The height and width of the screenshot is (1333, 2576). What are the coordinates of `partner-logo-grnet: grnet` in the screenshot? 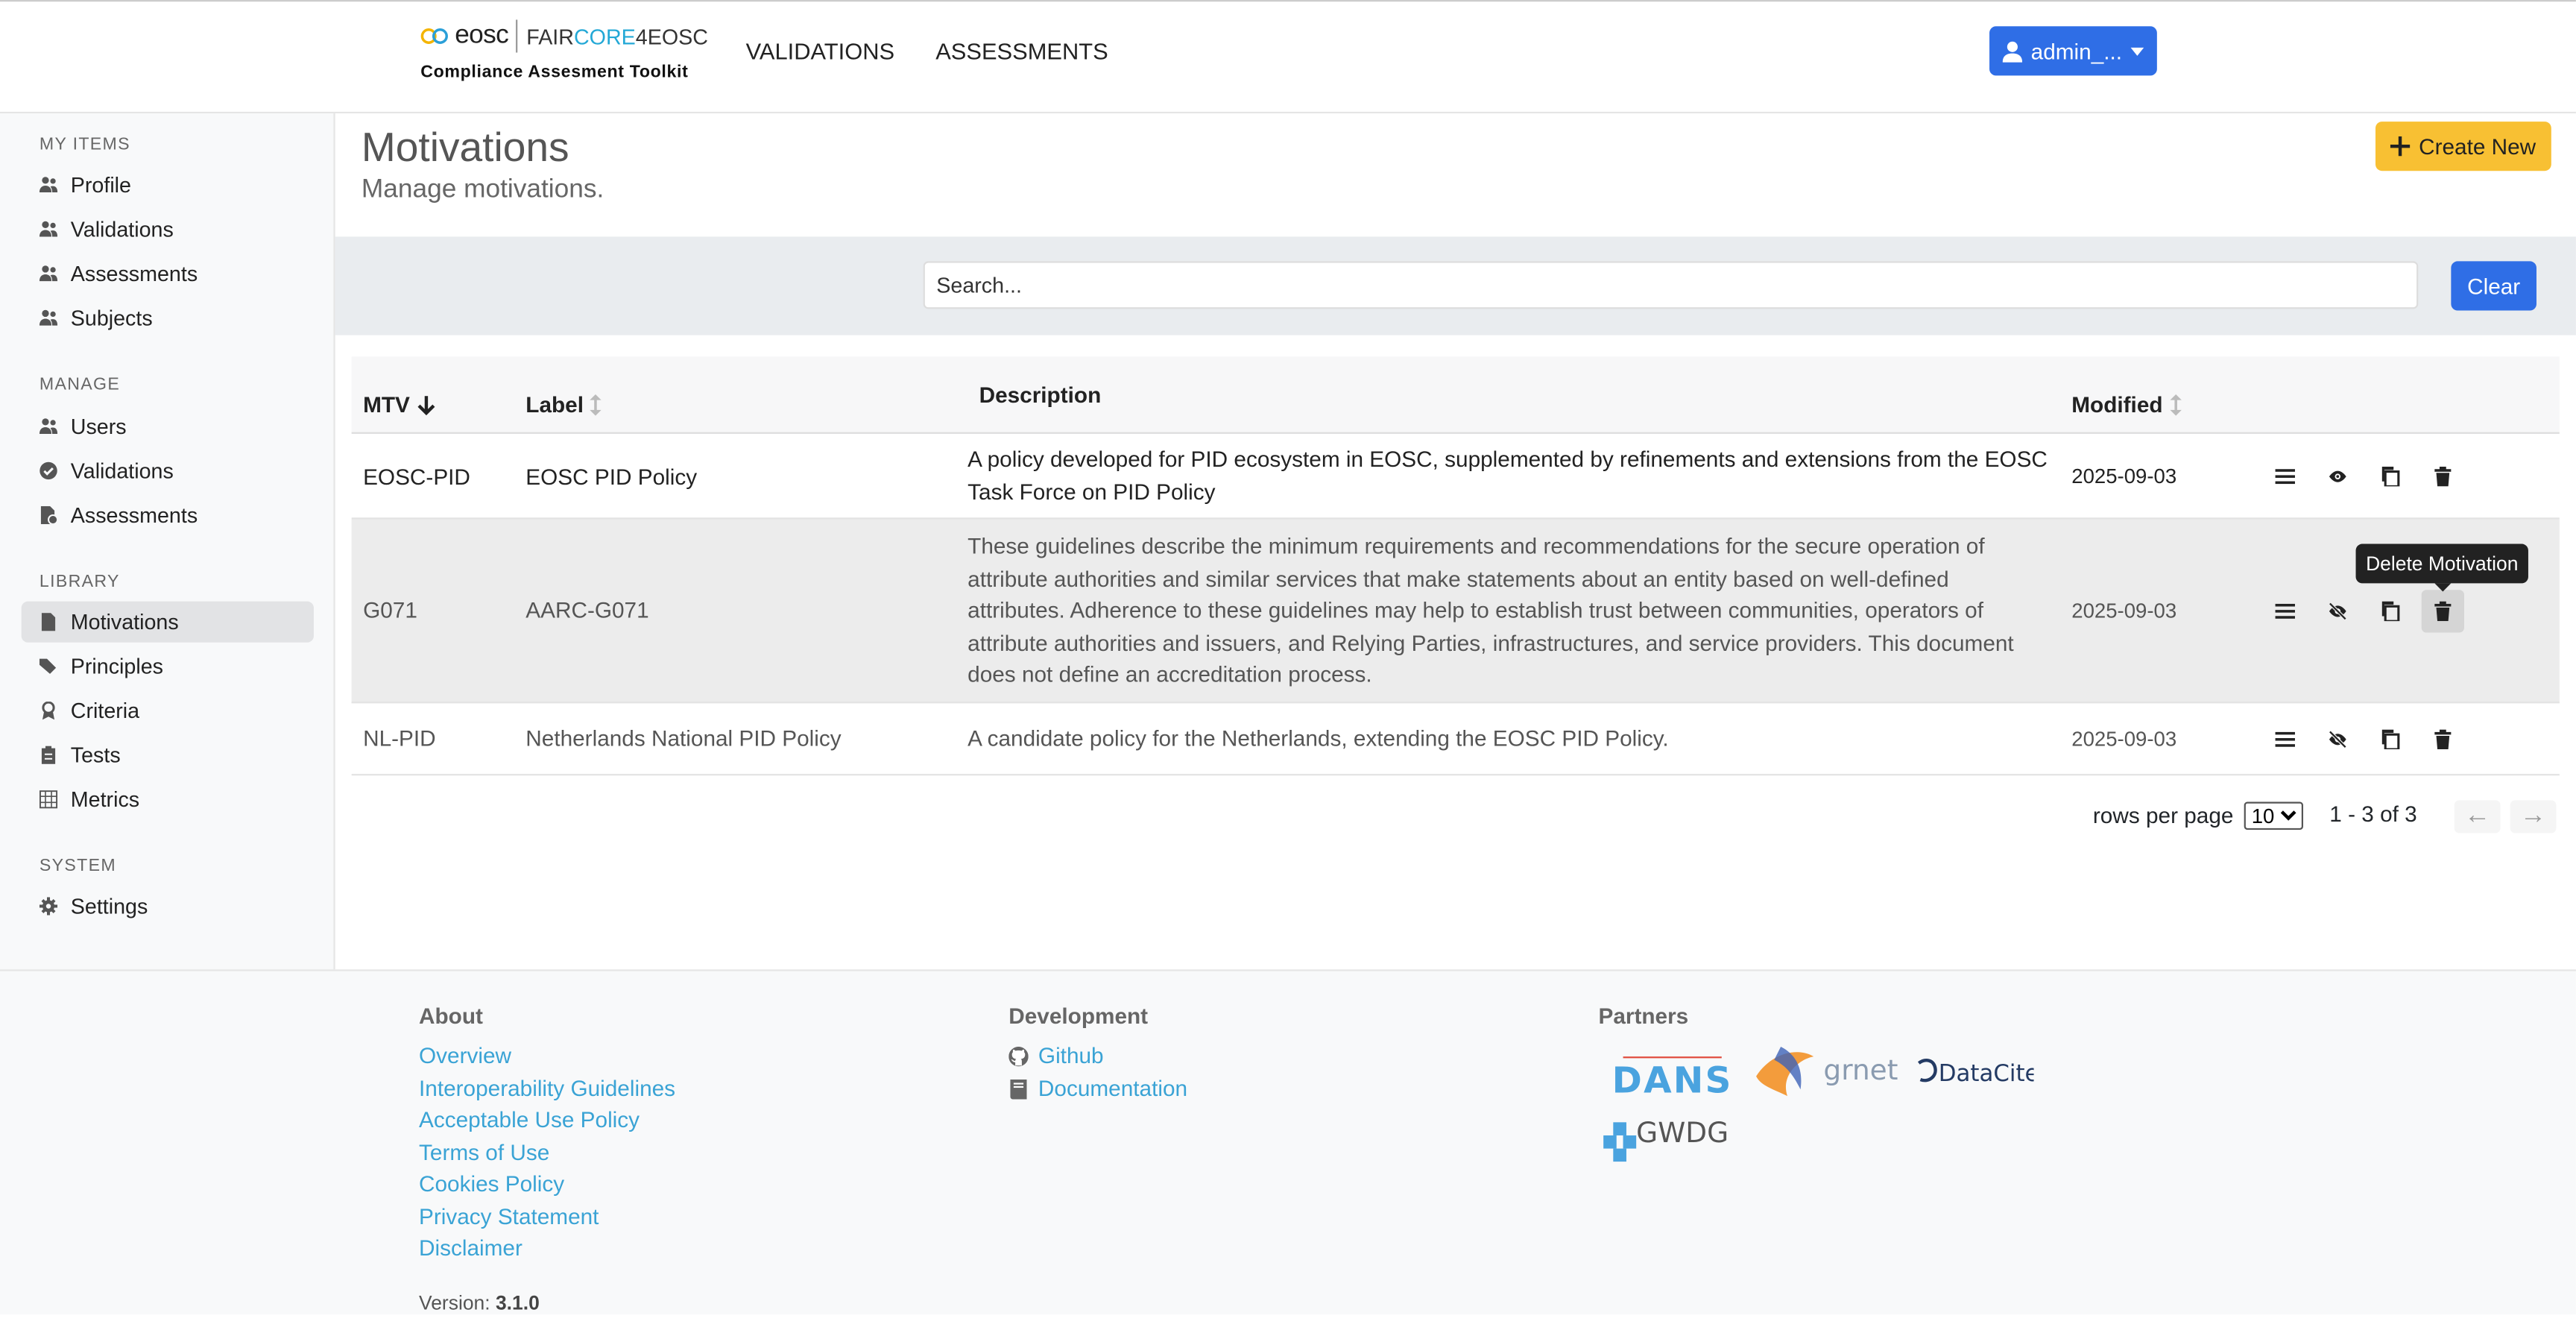 It's located at (1824, 1070).